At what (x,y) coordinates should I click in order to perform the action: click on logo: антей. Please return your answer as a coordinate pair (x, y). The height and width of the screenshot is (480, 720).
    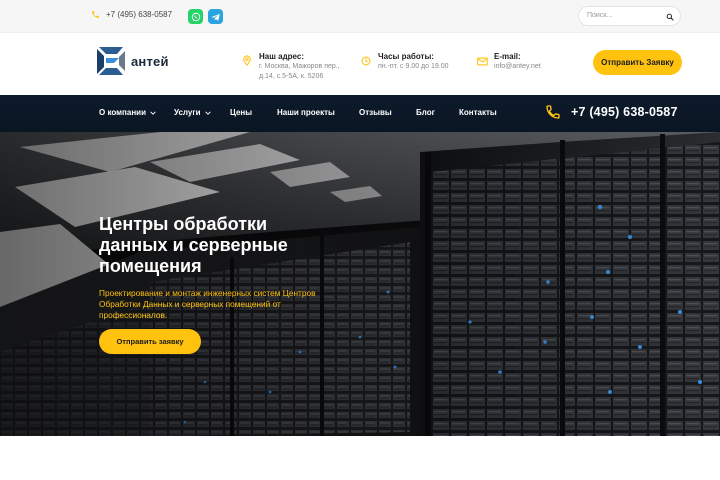
    Looking at the image, I should click on (132, 61).